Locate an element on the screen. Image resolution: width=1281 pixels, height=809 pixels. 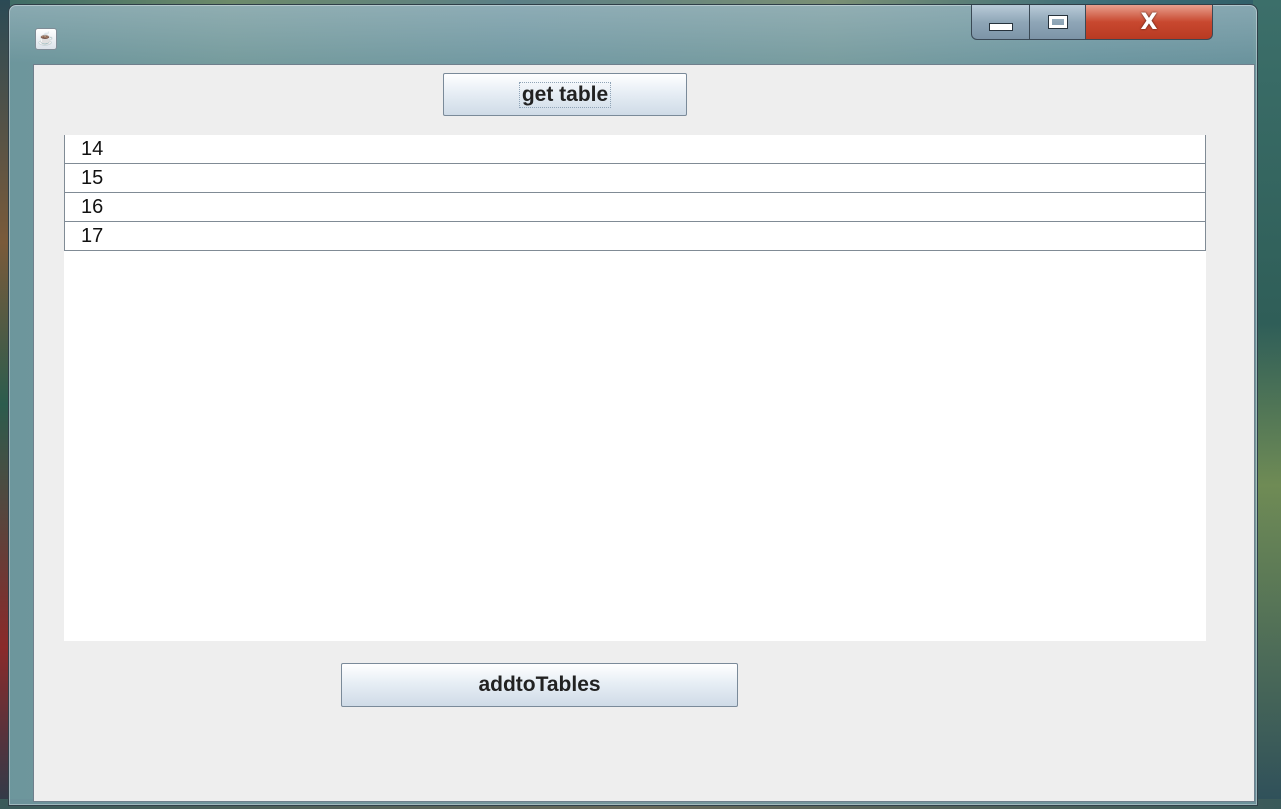
add-to-tables-button-label: addtoTables is located at coordinates (539, 684).